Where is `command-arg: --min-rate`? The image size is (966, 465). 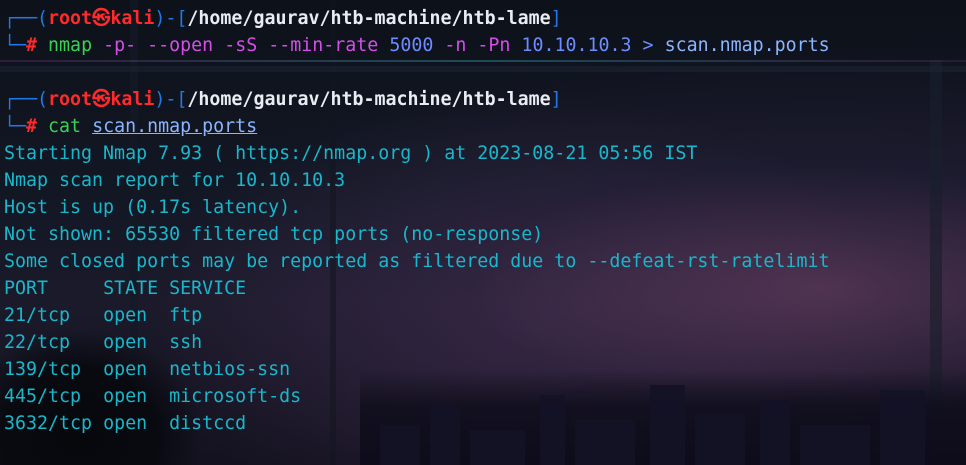
command-arg: --min-rate is located at coordinates (323, 45).